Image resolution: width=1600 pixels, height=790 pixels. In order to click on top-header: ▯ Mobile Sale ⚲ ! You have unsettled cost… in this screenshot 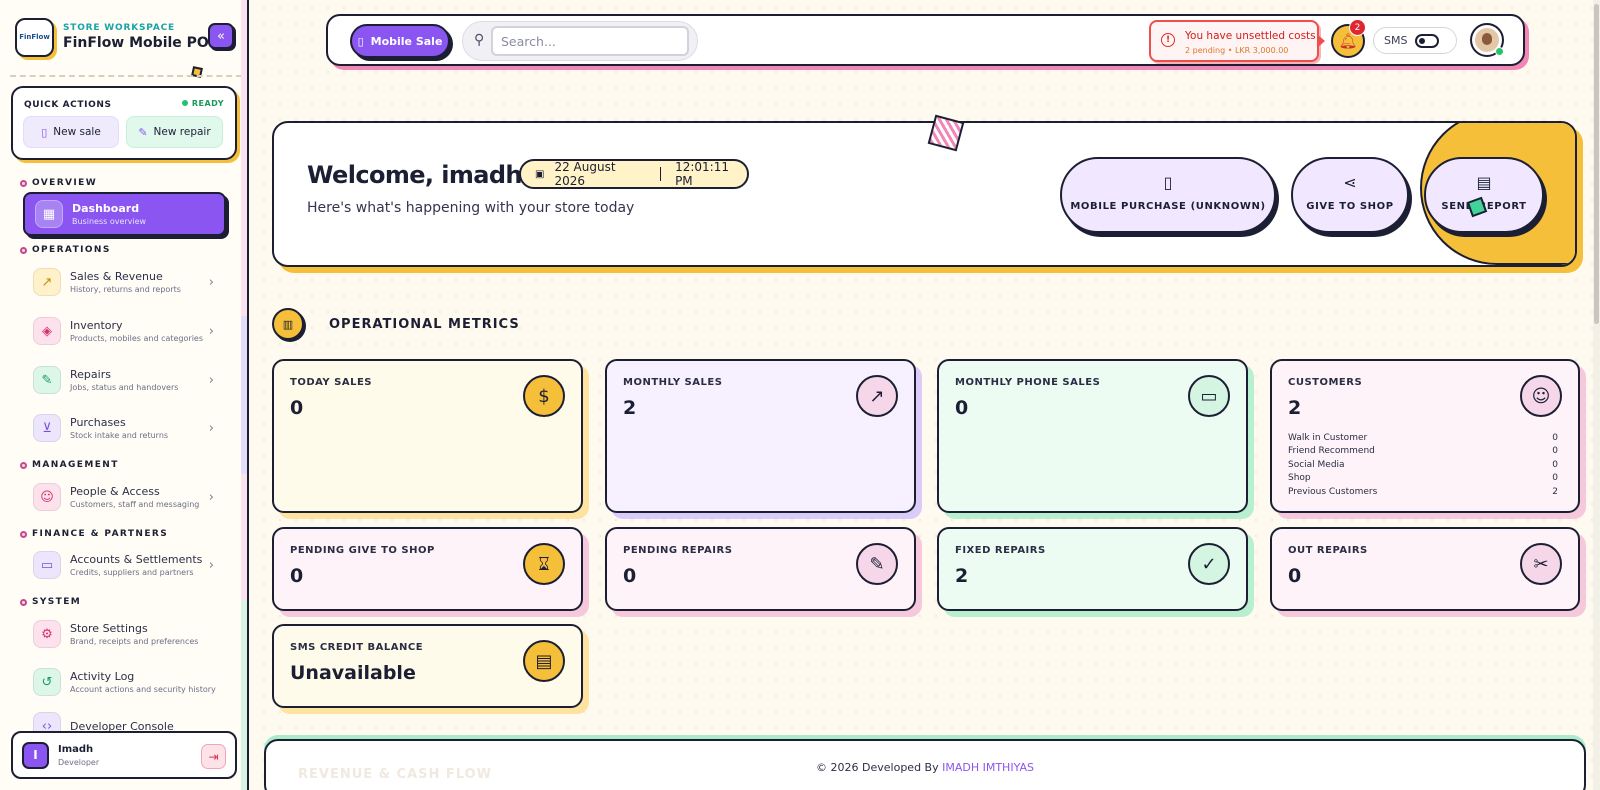, I will do `click(925, 40)`.